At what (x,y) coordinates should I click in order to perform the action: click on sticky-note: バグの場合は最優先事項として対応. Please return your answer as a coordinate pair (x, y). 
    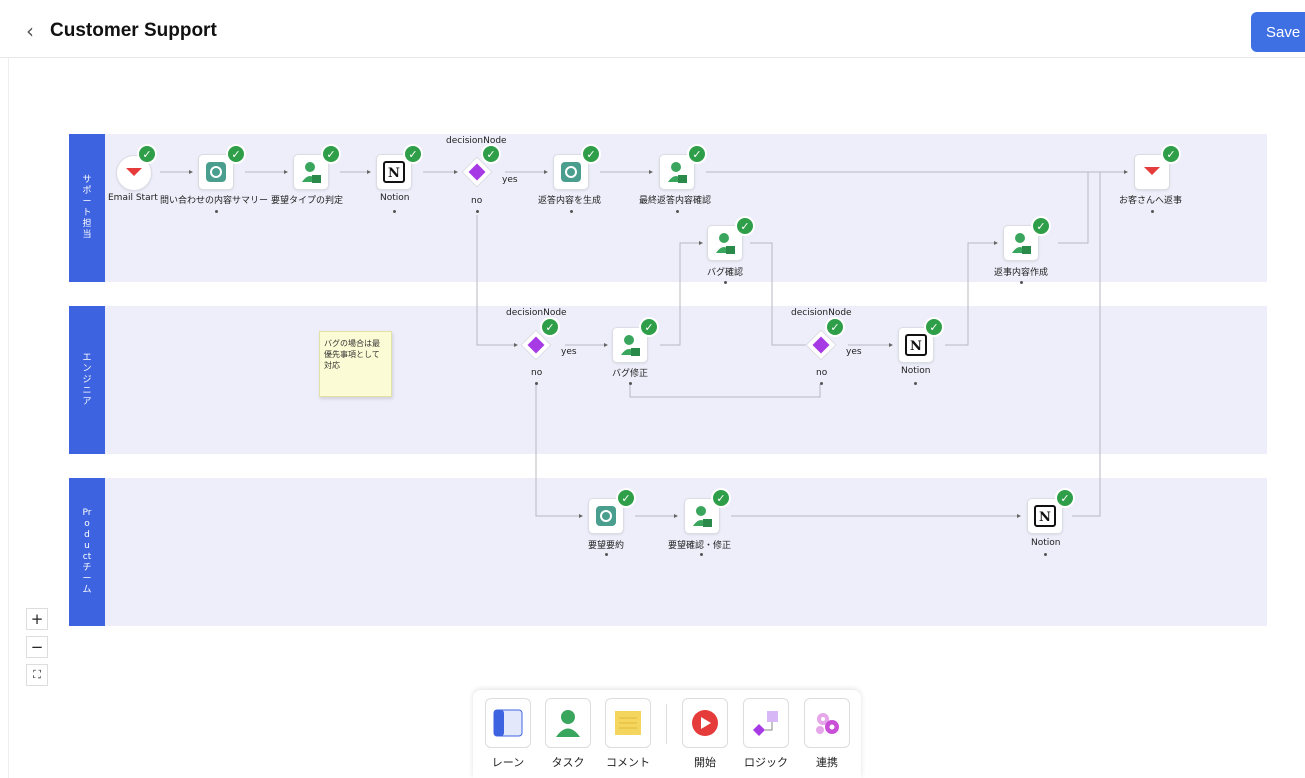
    Looking at the image, I should click on (355, 364).